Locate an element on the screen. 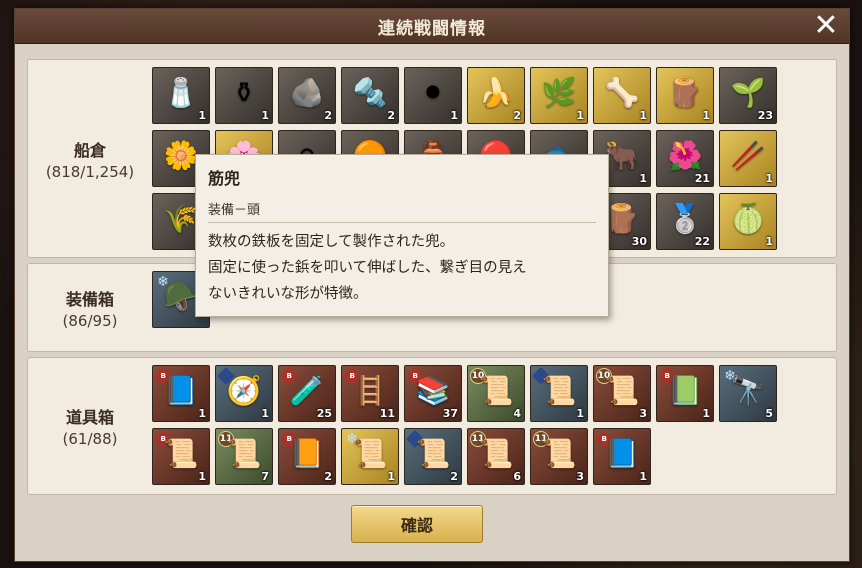 The width and height of the screenshot is (862, 568). tools-name: 道具箱 is located at coordinates (89, 417).